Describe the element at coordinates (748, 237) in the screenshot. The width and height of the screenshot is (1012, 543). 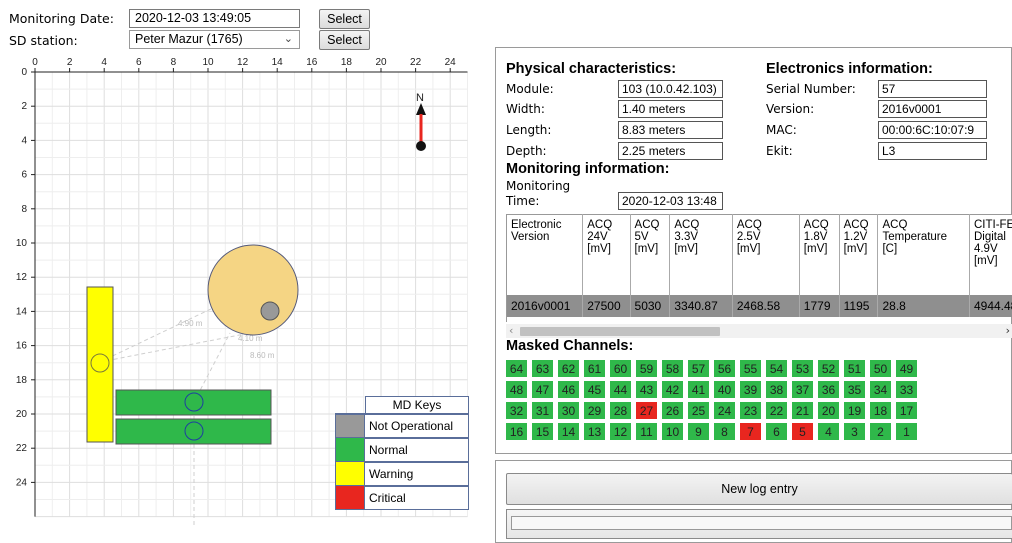
I see `header-line: 2.5V` at that location.